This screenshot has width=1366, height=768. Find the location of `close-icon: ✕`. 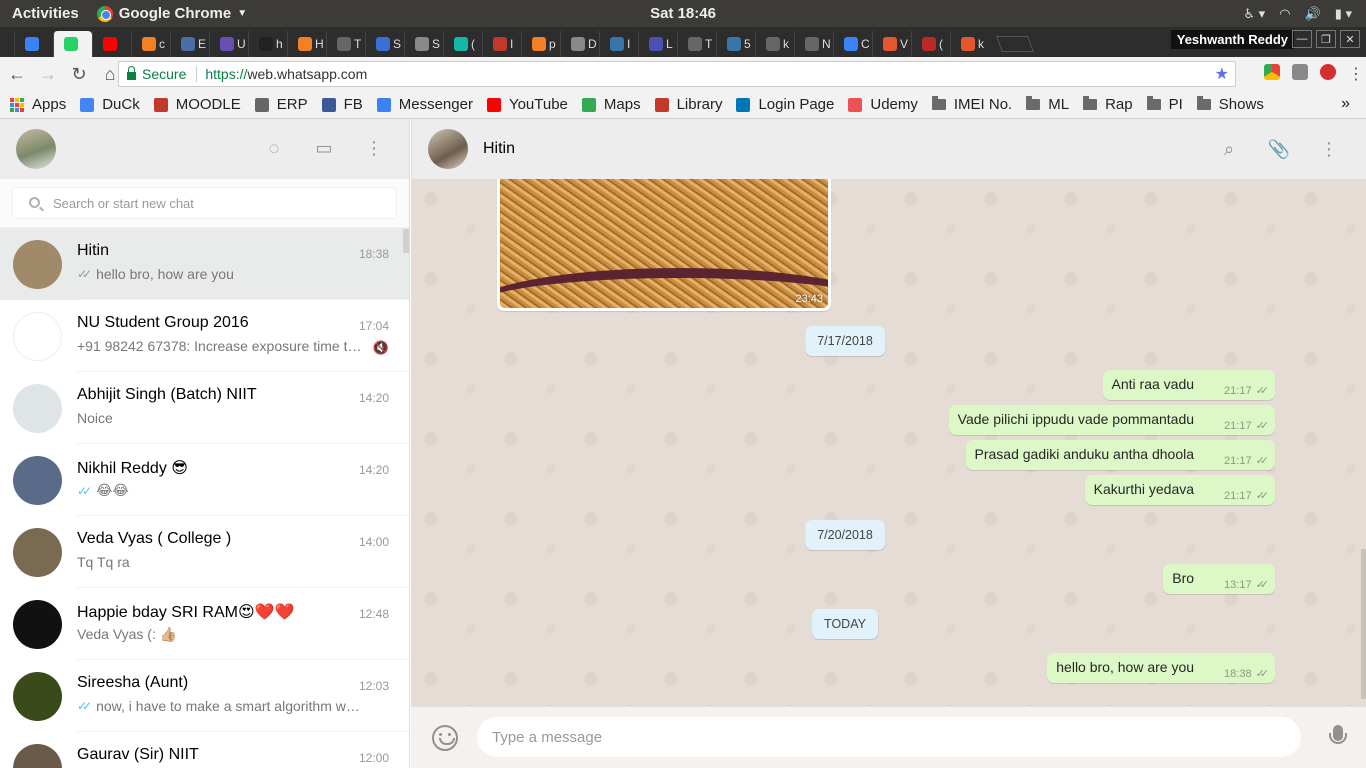

close-icon: ✕ is located at coordinates (1350, 39).